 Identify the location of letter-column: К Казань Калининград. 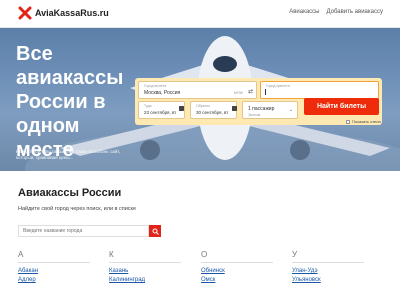
(145, 267).